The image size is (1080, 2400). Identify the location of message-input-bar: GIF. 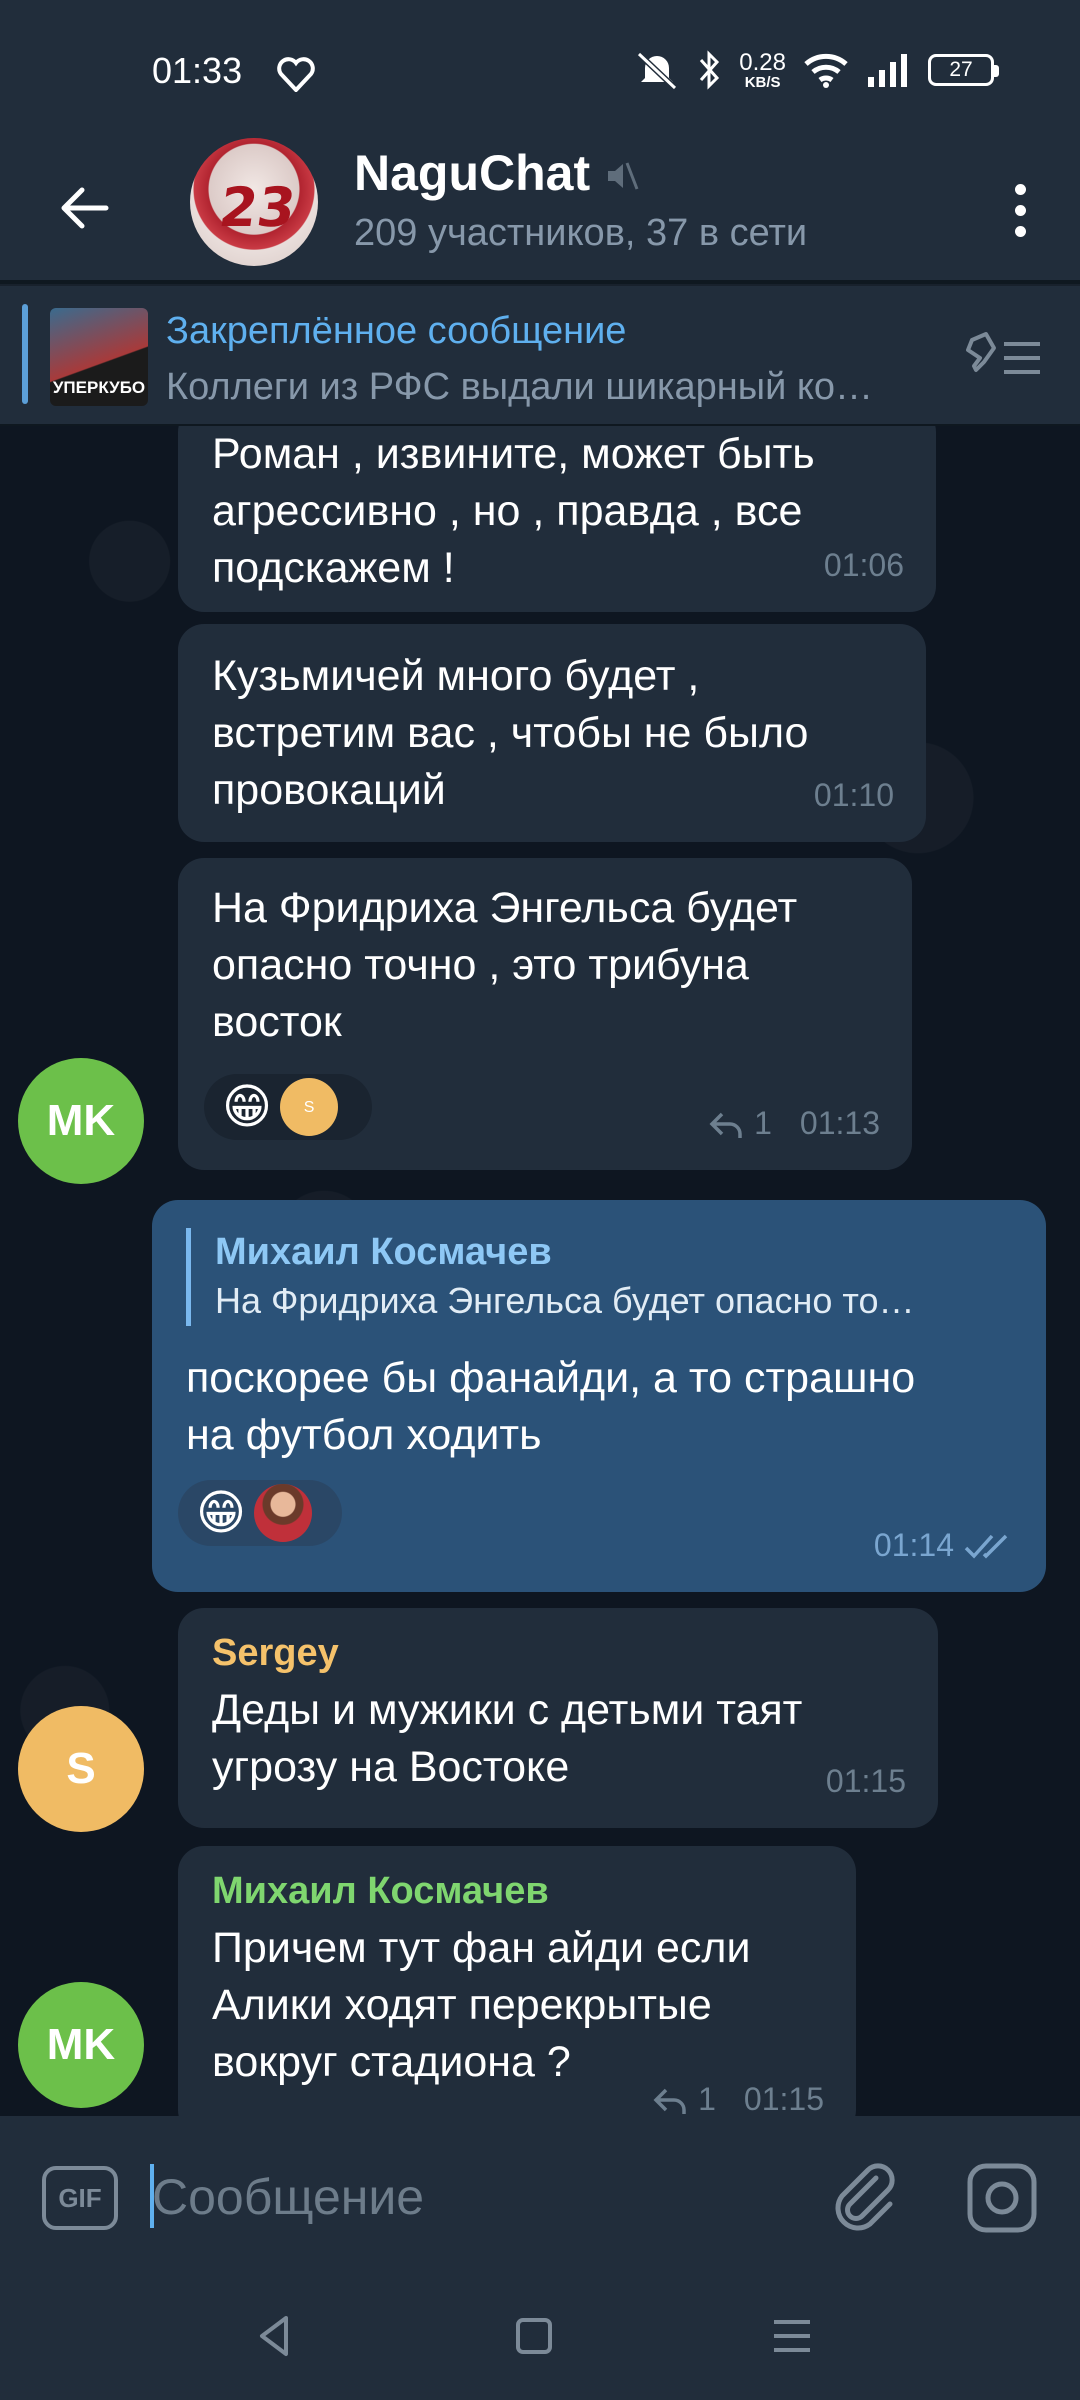
(540, 2191).